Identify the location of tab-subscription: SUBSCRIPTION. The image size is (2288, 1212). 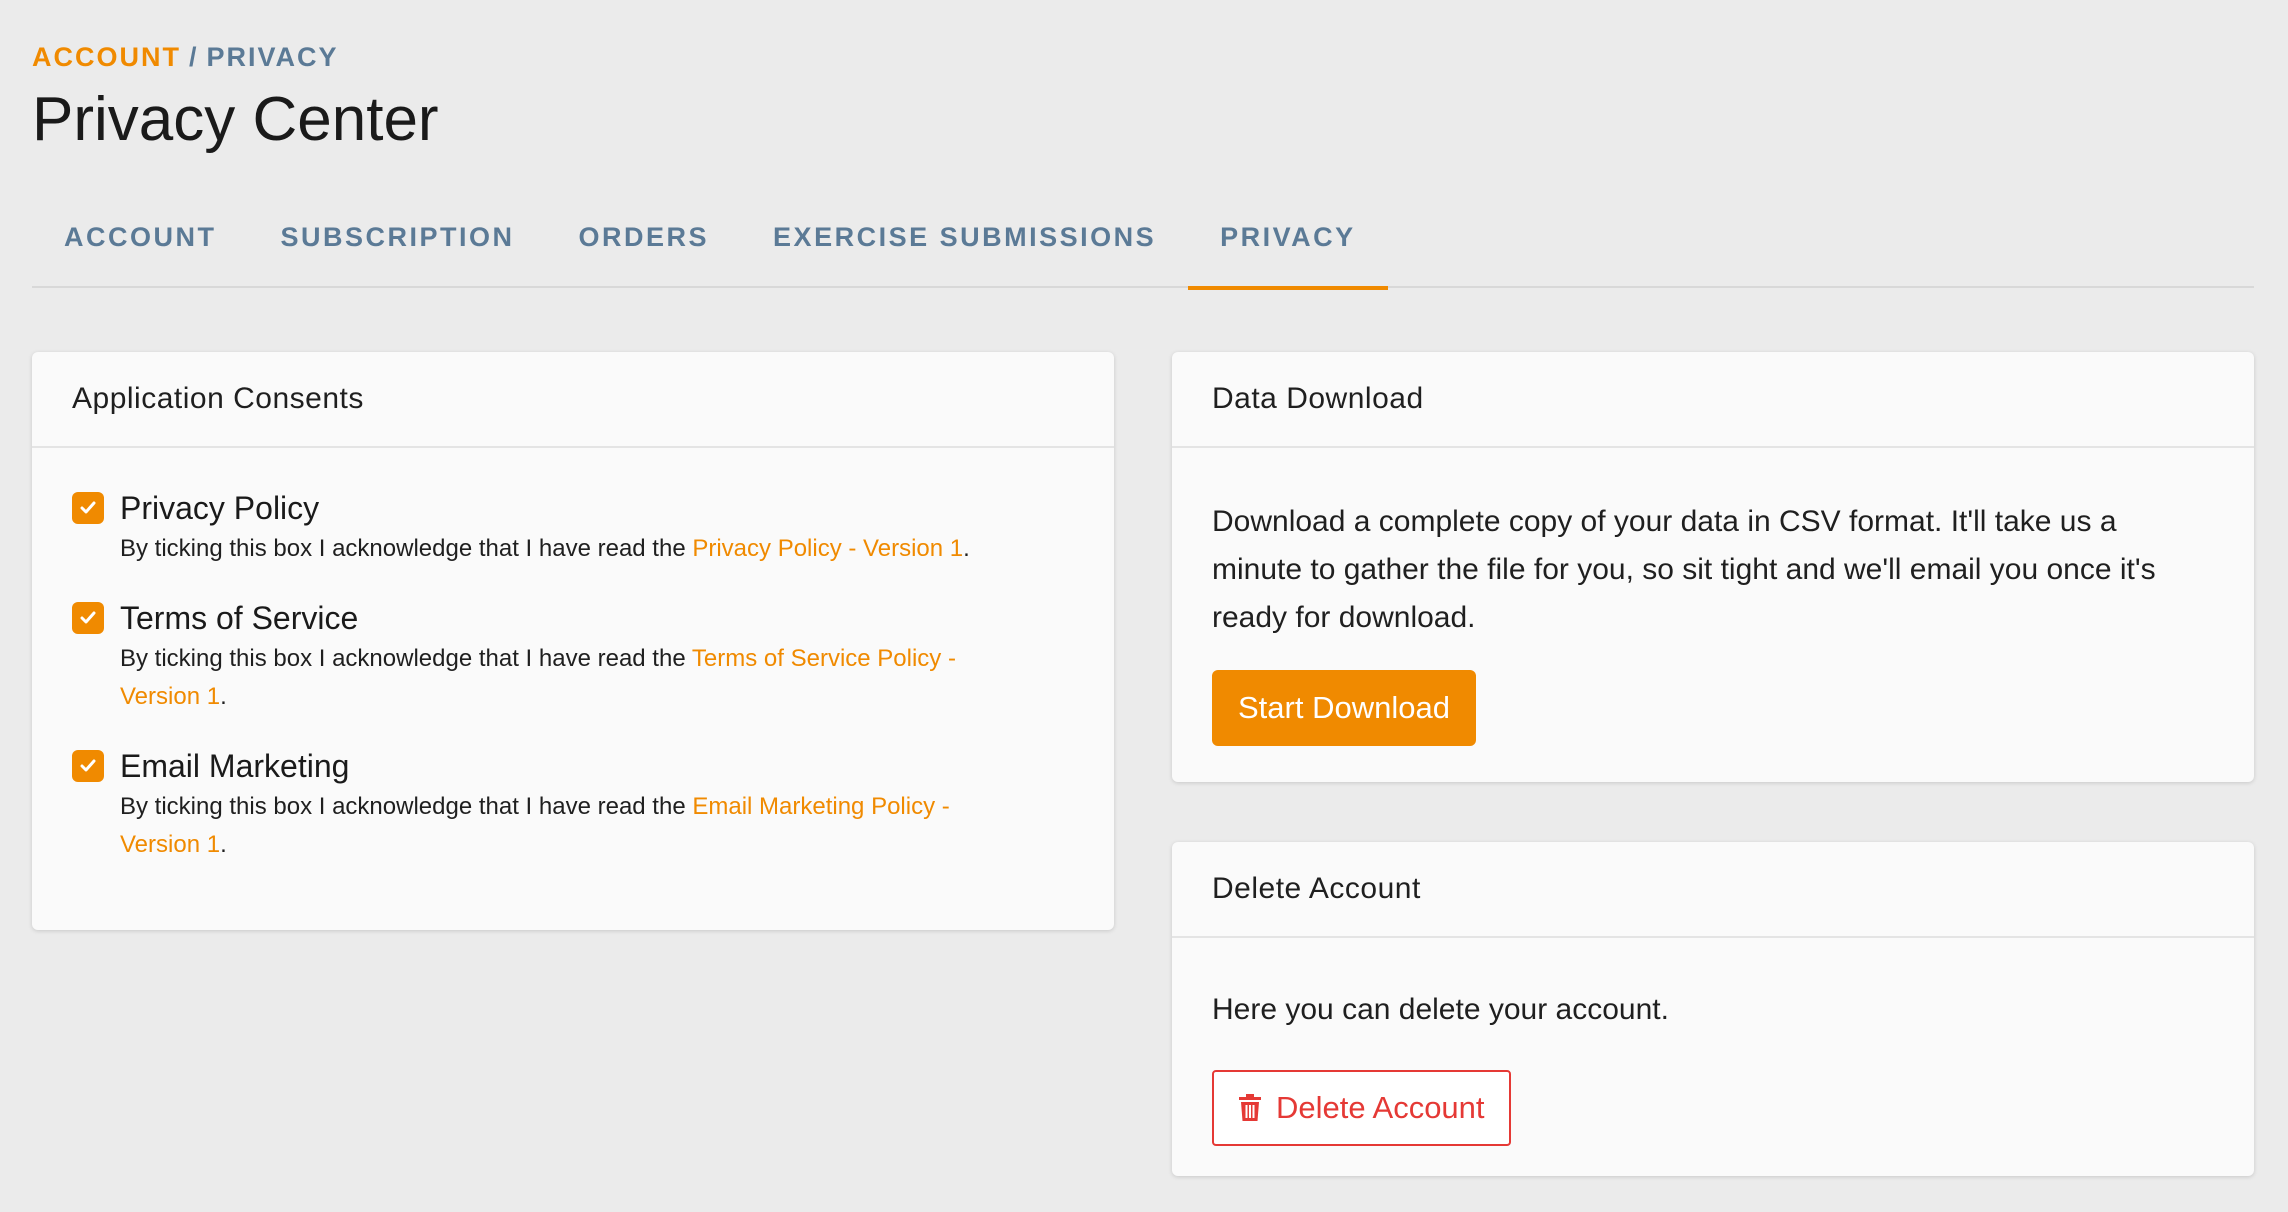
(398, 244).